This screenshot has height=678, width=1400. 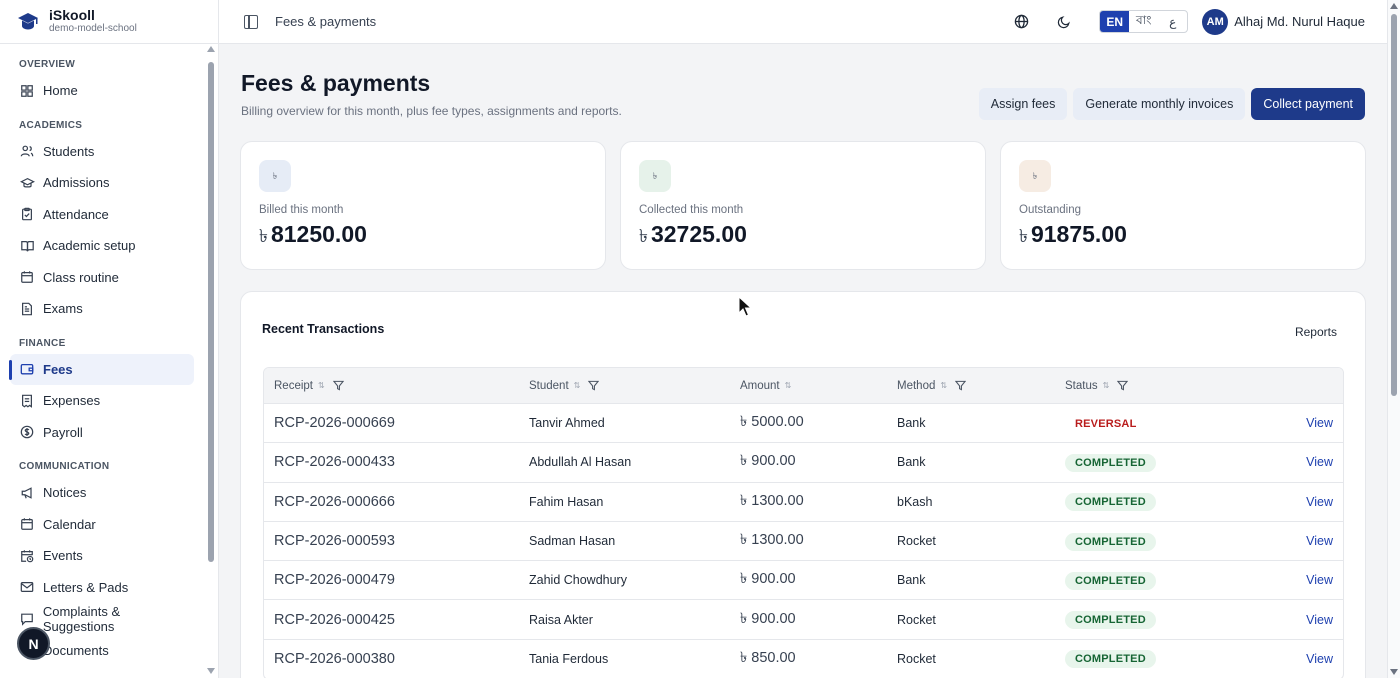 What do you see at coordinates (334, 462) in the screenshot?
I see `receipt-number: RCP-2026-000433` at bounding box center [334, 462].